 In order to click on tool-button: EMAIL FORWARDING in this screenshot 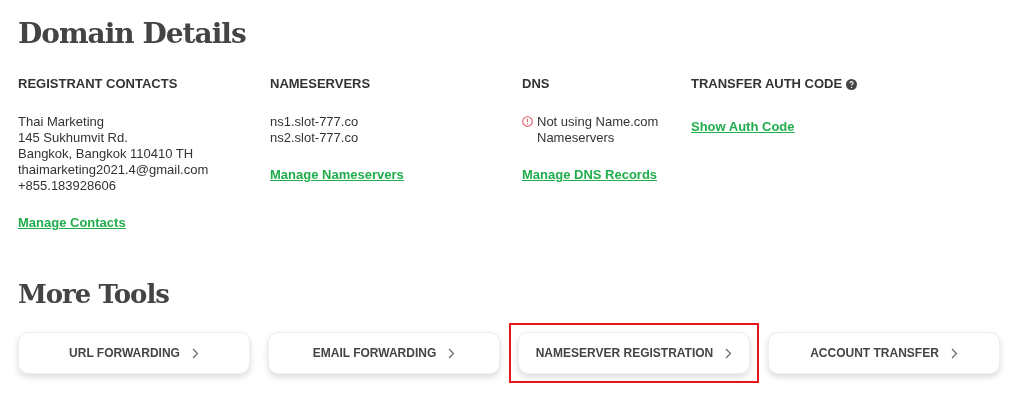, I will do `click(384, 353)`.